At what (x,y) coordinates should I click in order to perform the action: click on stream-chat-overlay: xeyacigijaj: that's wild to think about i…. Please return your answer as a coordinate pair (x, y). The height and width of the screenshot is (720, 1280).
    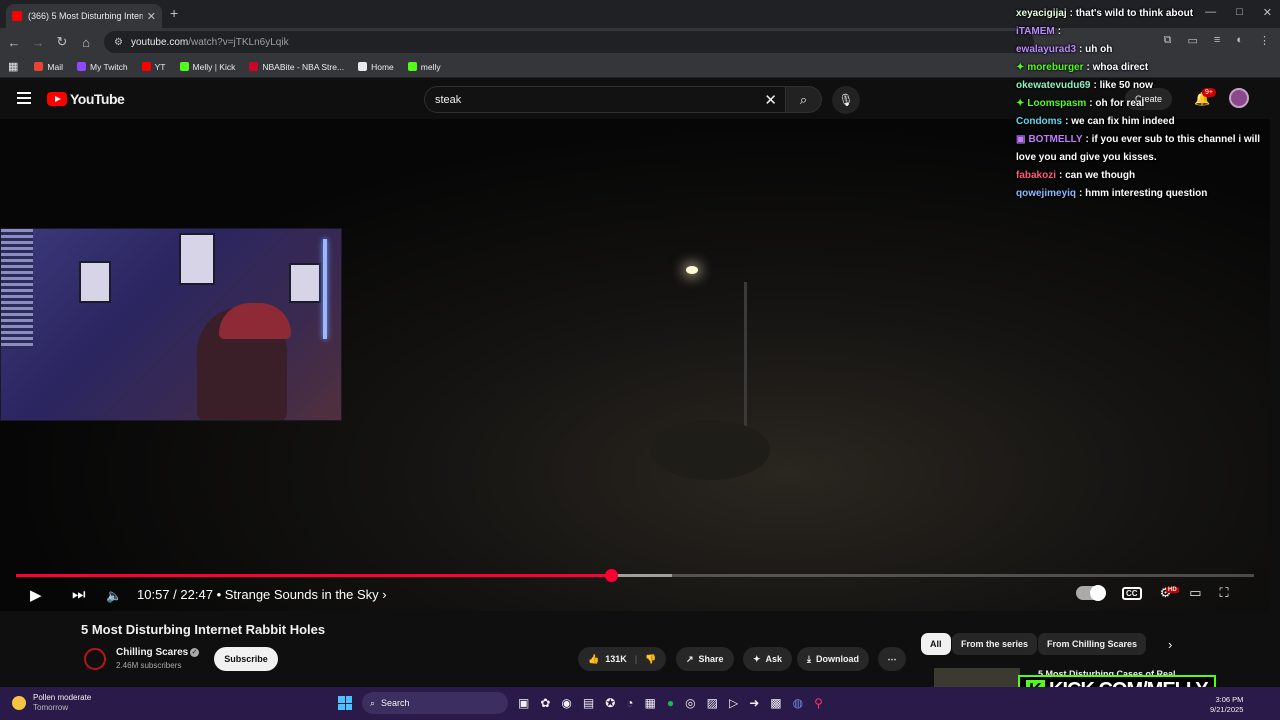
    Looking at the image, I should click on (1143, 104).